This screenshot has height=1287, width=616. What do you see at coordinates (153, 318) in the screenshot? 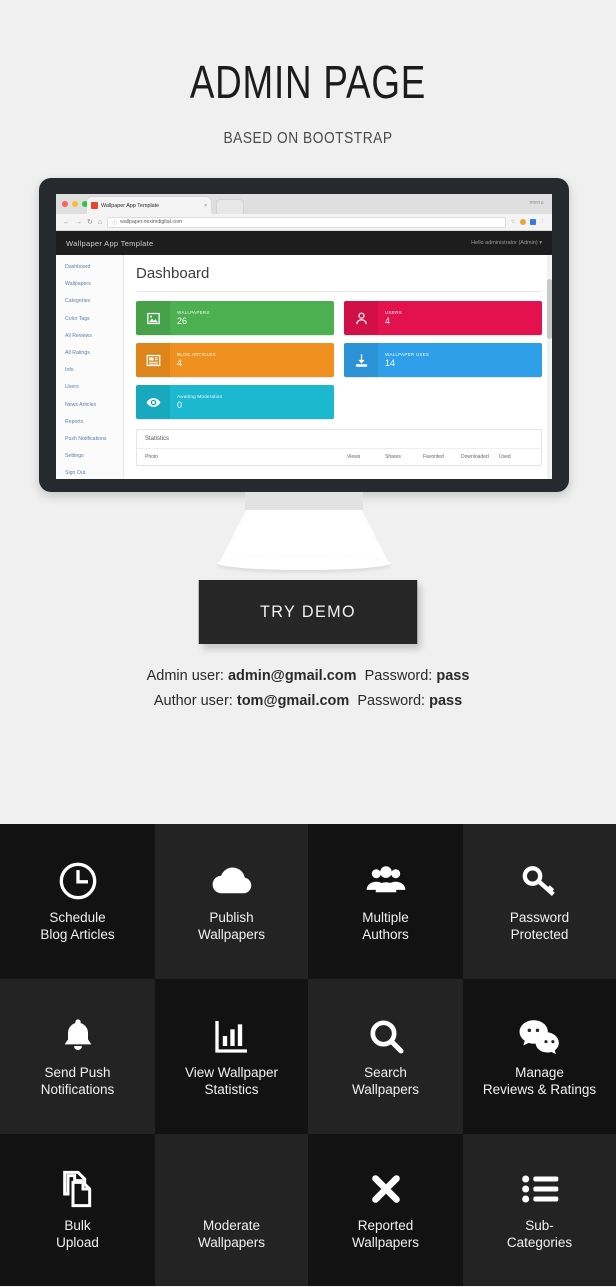
I see `image-icon` at bounding box center [153, 318].